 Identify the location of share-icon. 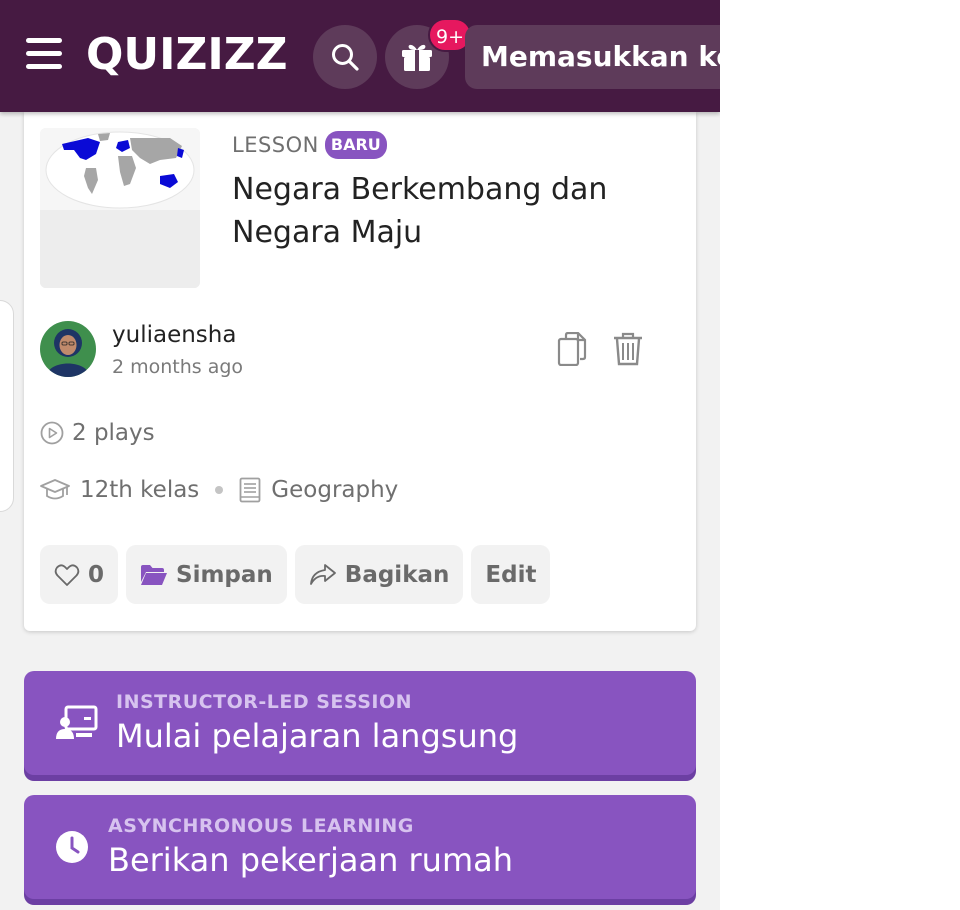
(322, 574).